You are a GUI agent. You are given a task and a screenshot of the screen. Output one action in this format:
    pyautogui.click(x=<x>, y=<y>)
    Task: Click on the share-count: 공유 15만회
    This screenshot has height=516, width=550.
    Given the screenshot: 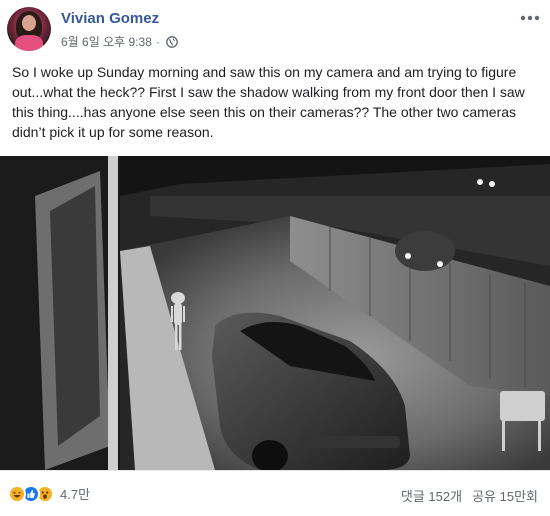 What is the action you would take?
    pyautogui.click(x=505, y=495)
    